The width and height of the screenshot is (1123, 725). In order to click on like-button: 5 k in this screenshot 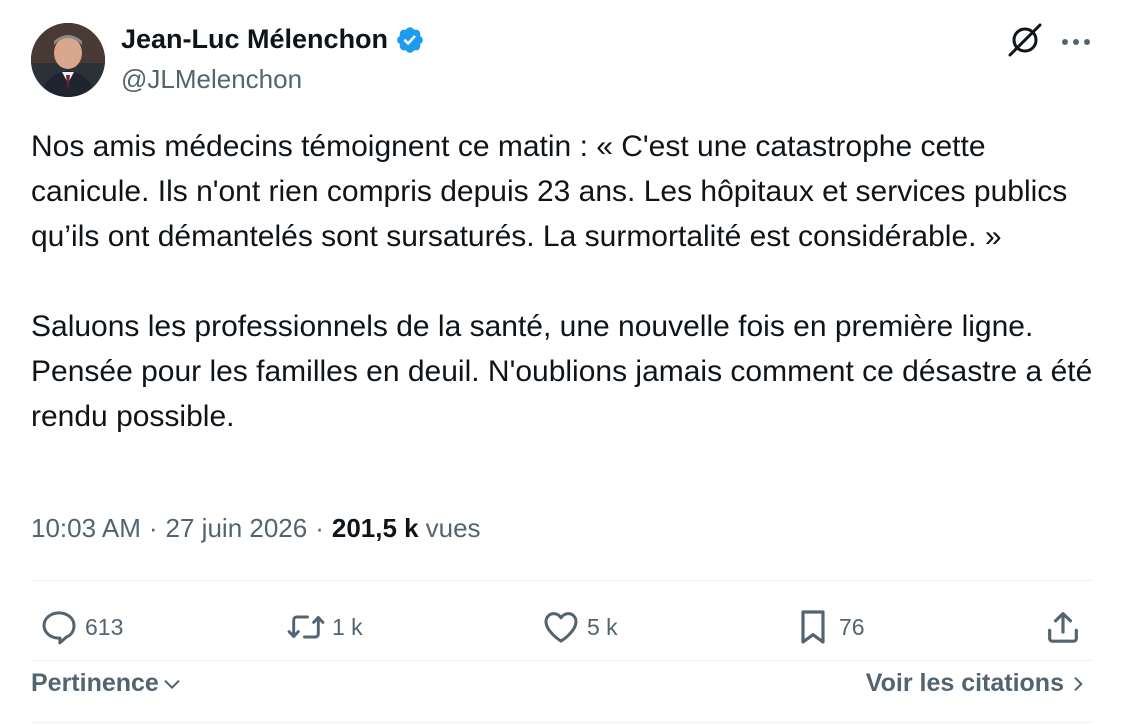, I will do `click(579, 627)`.